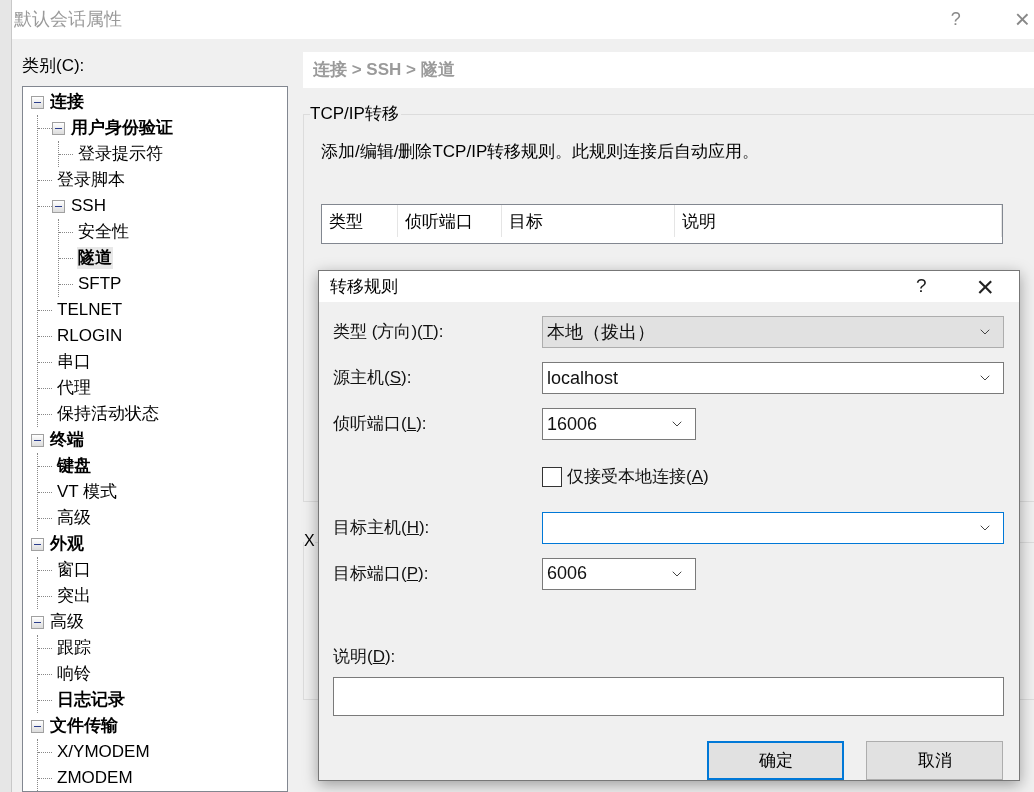 Image resolution: width=1034 pixels, height=792 pixels. I want to click on window-title: 默认会话属性, so click(68, 19).